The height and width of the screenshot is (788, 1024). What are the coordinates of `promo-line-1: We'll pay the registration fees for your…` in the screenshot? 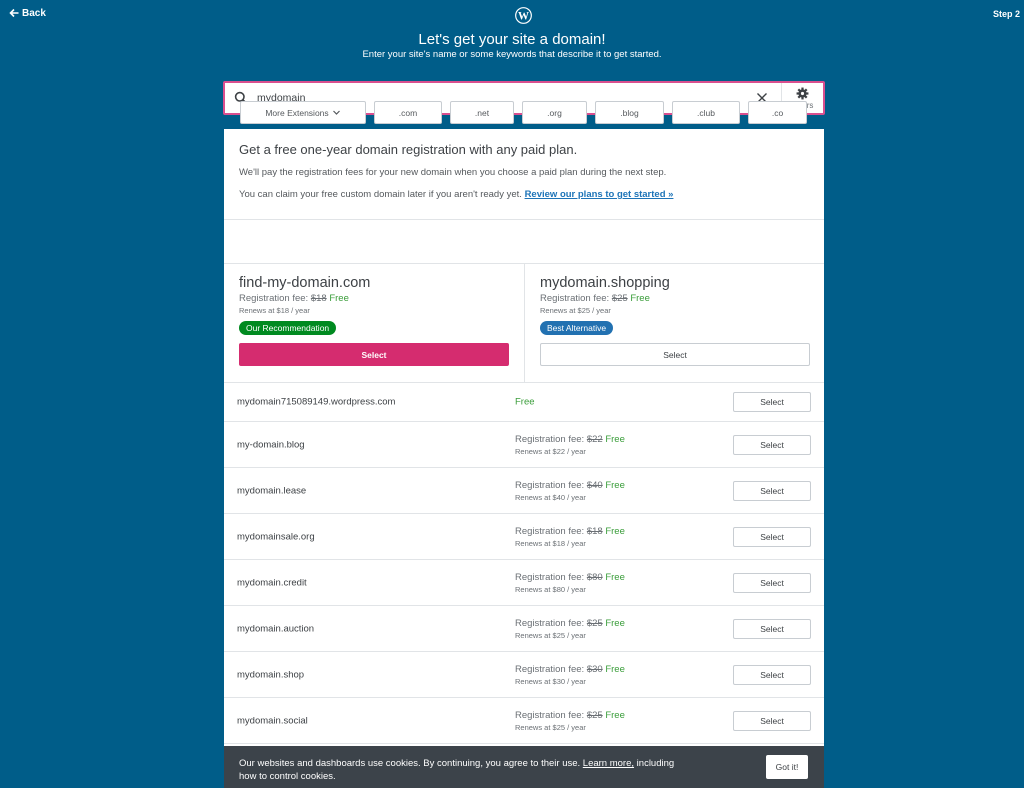 It's located at (453, 172).